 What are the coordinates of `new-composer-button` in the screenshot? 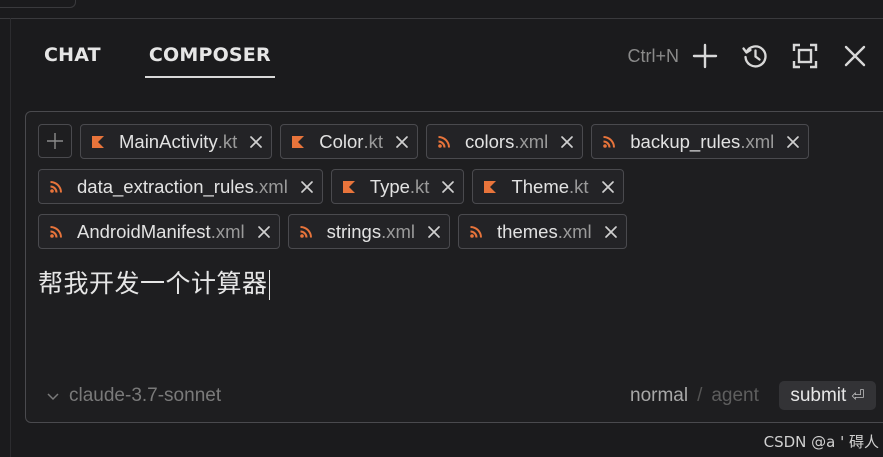 It's located at (705, 56).